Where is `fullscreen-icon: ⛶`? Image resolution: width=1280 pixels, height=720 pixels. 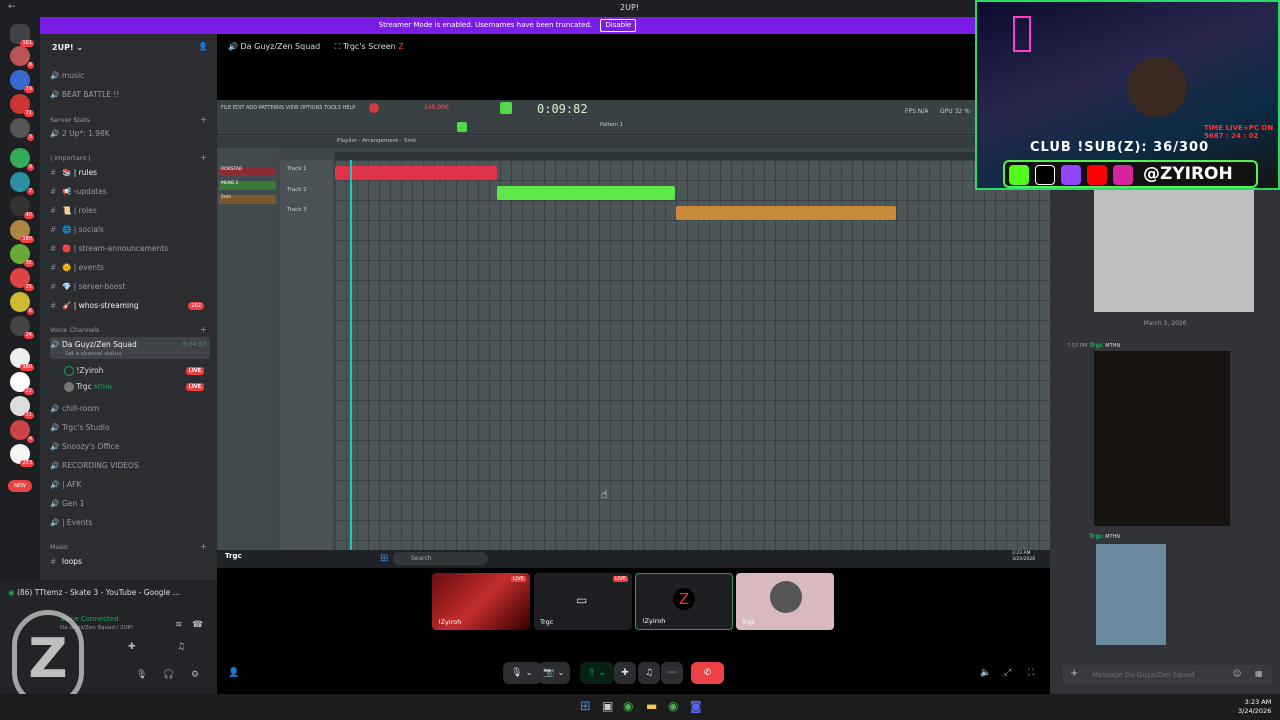
fullscreen-icon: ⛶ is located at coordinates (1031, 673).